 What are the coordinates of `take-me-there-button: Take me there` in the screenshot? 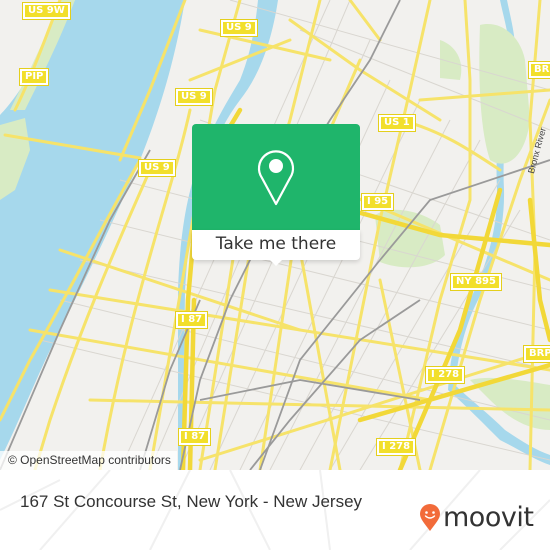 It's located at (276, 245).